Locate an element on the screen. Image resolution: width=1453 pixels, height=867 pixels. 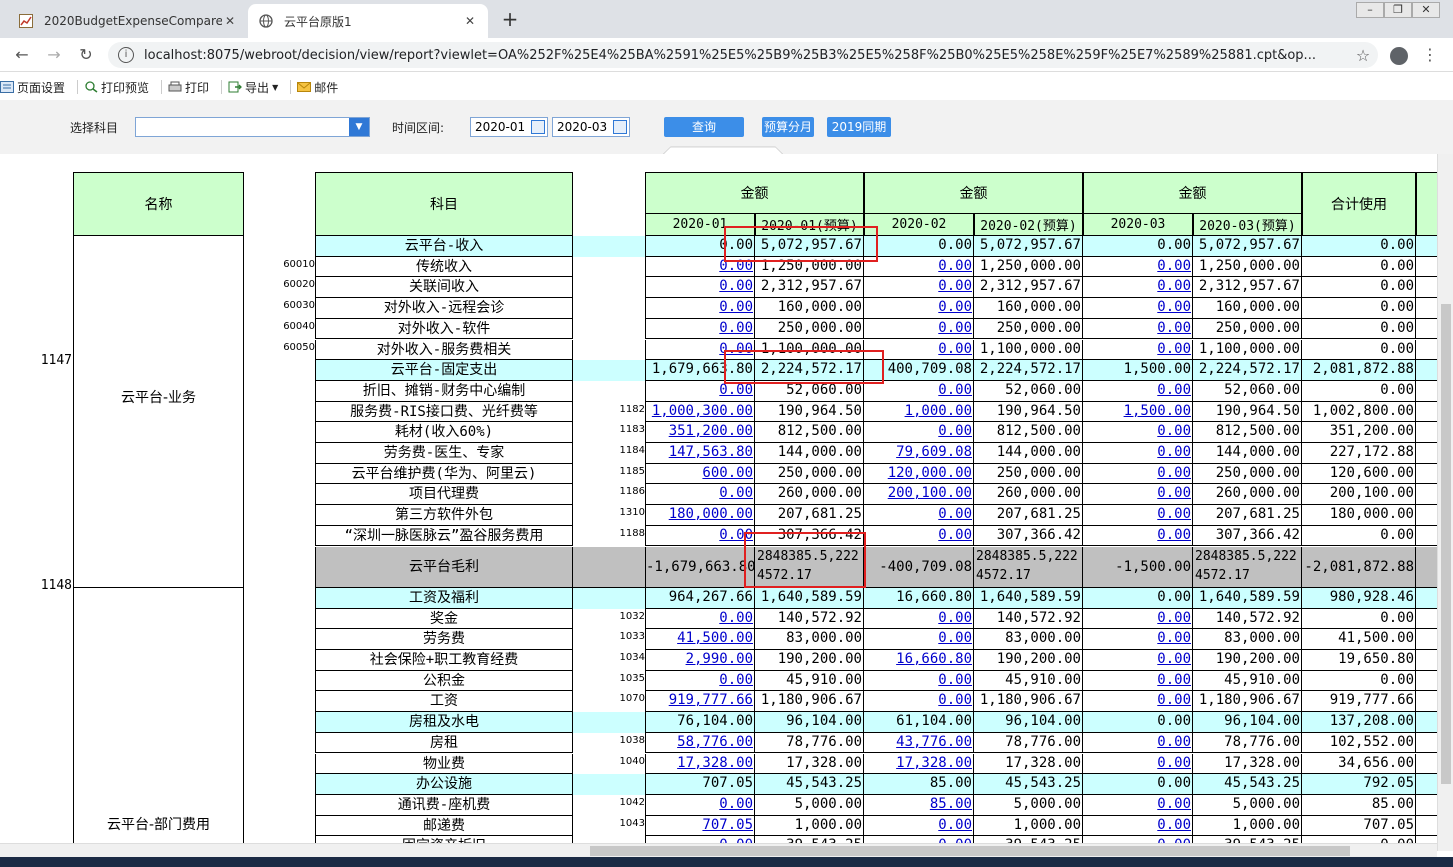
bookmark-star-icon: ☆ is located at coordinates (1363, 55).